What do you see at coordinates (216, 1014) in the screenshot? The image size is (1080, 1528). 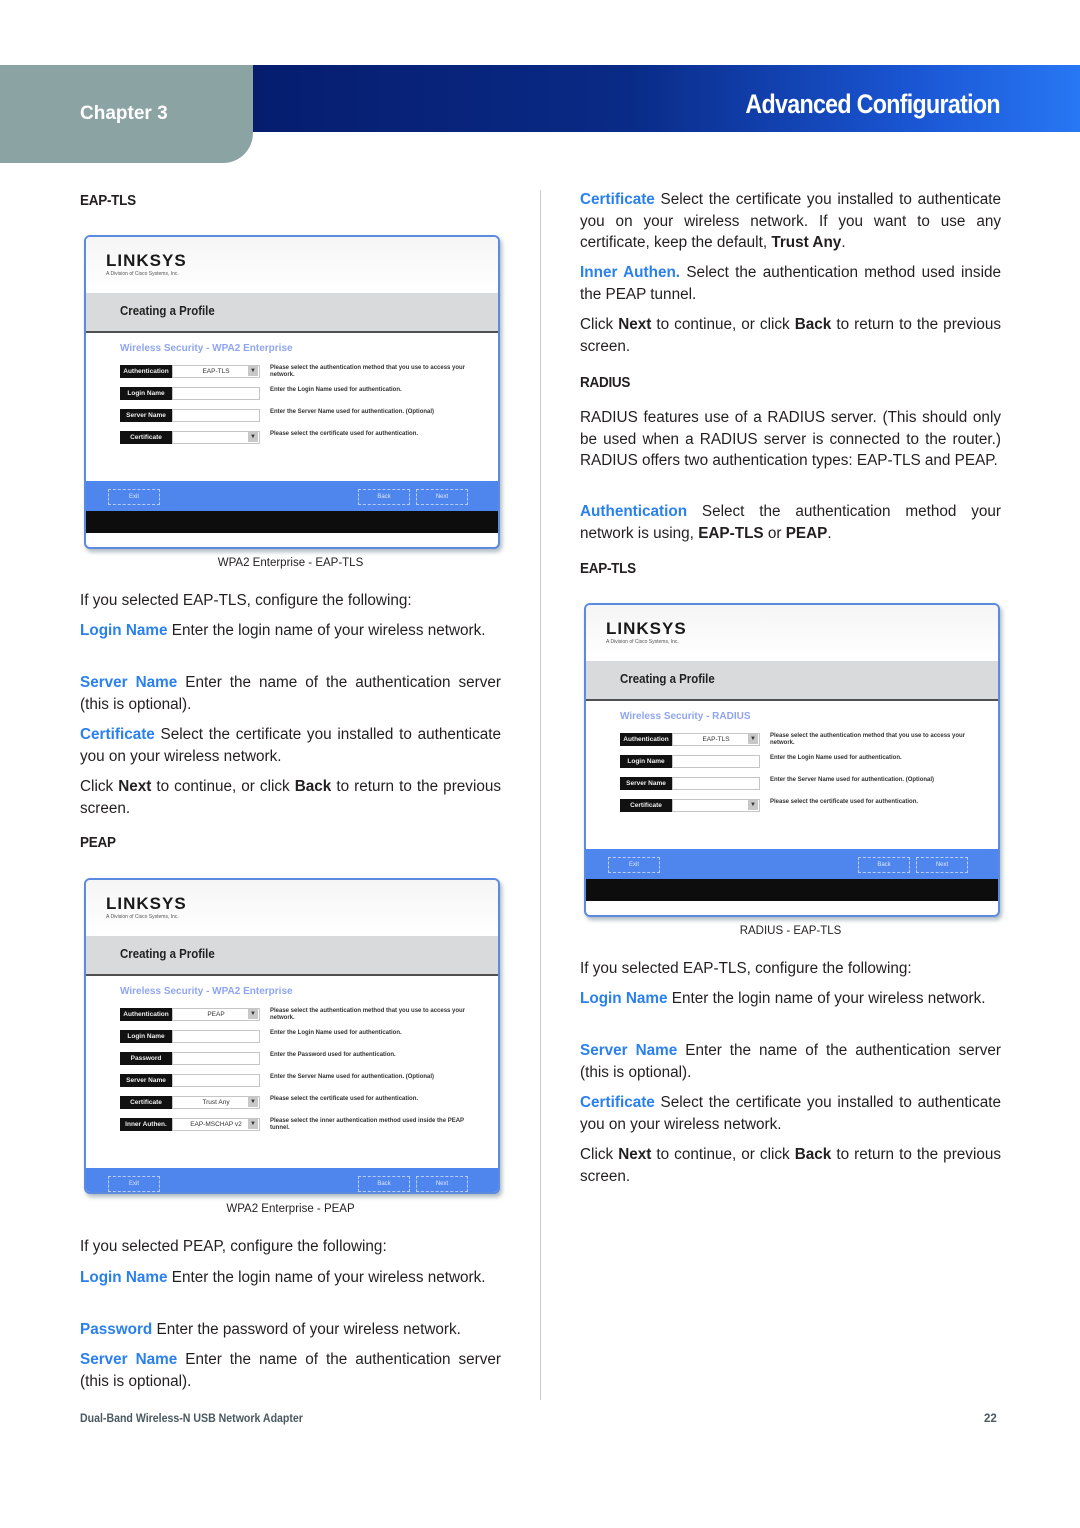 I see `field-select: PEAP` at bounding box center [216, 1014].